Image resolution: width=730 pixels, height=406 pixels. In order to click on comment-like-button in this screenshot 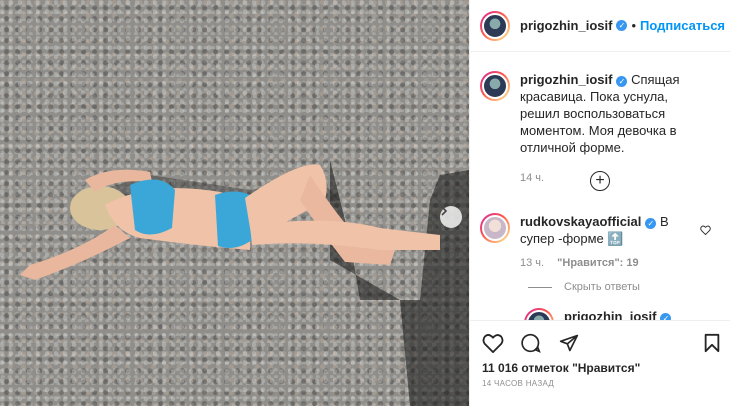, I will do `click(705, 230)`.